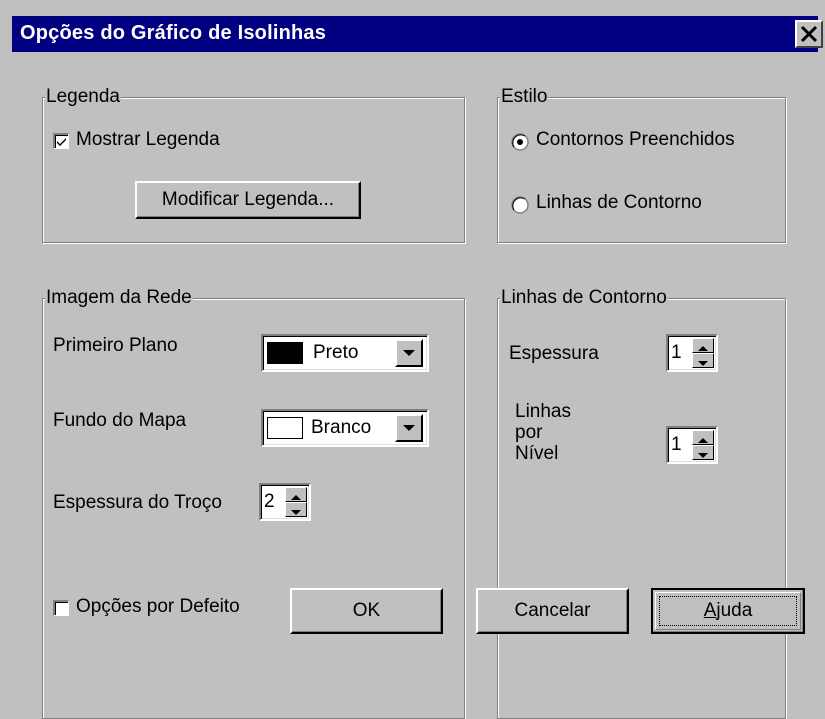 The width and height of the screenshot is (825, 719). I want to click on grid-image-group-label: Imagem da Rede, so click(119, 298).